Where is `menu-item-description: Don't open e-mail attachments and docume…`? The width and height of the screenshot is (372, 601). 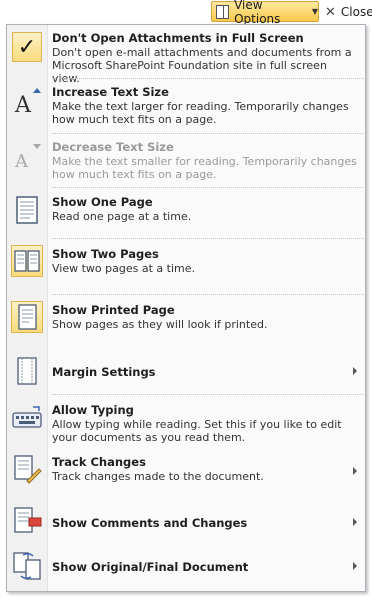
menu-item-description: Don't open e-mail attachments and docume… is located at coordinates (202, 65).